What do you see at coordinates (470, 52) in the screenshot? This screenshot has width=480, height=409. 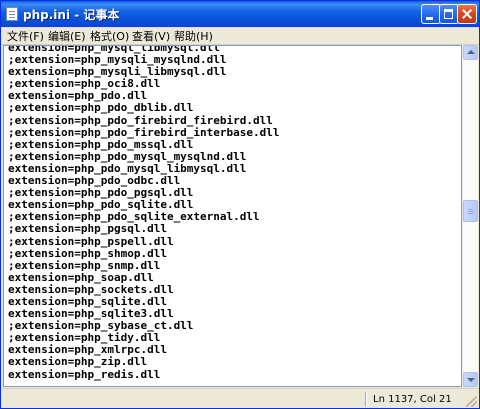 I see `scroll-up-button` at bounding box center [470, 52].